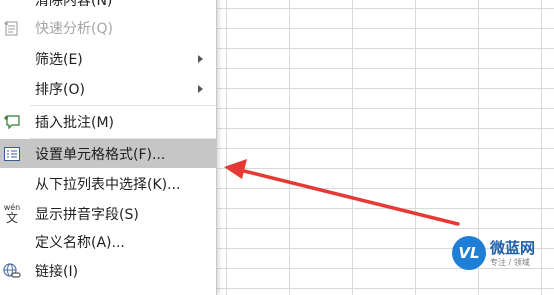 This screenshot has height=295, width=554. Describe the element at coordinates (469, 253) in the screenshot. I see `watermark-logo: VL` at that location.